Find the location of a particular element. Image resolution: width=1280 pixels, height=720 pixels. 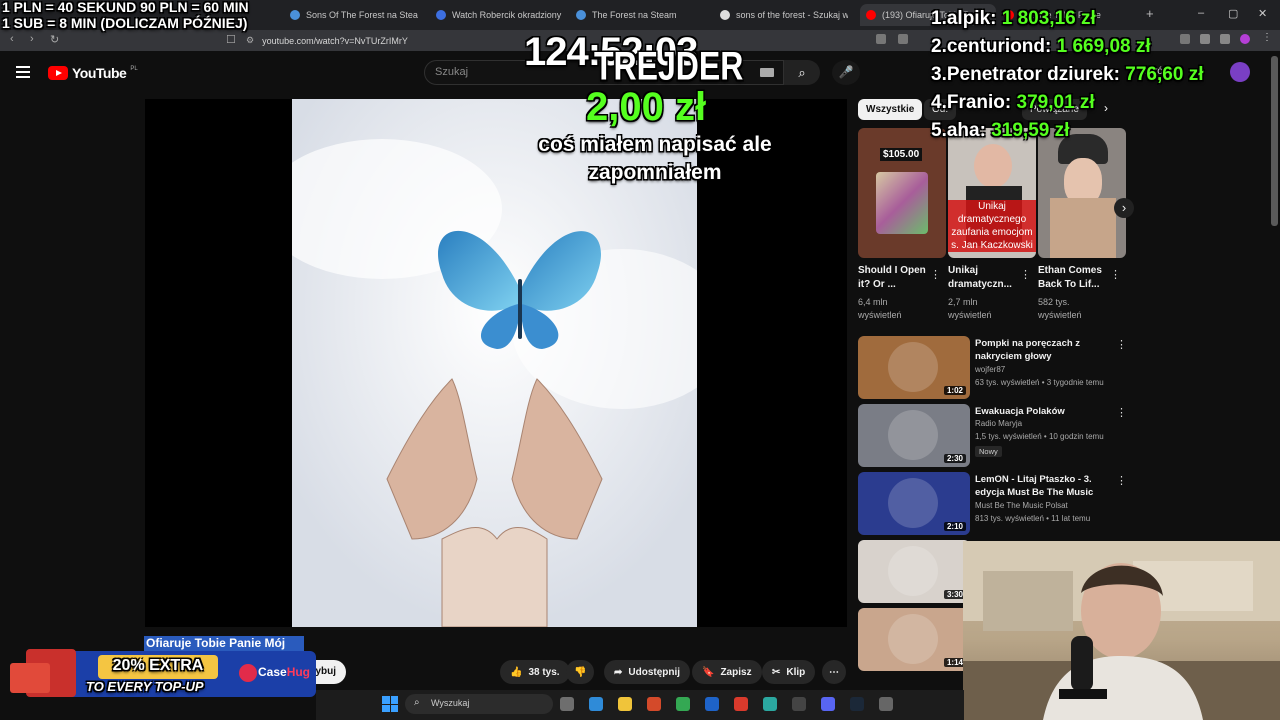

store-icon is located at coordinates (712, 704).